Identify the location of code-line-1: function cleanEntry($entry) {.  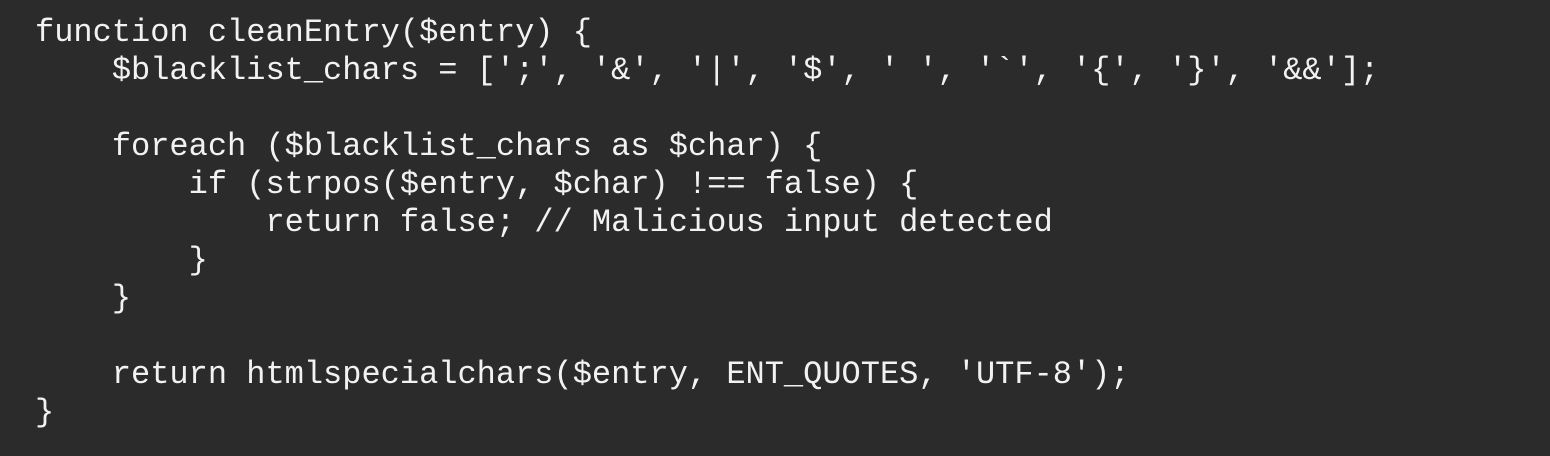
(313, 32).